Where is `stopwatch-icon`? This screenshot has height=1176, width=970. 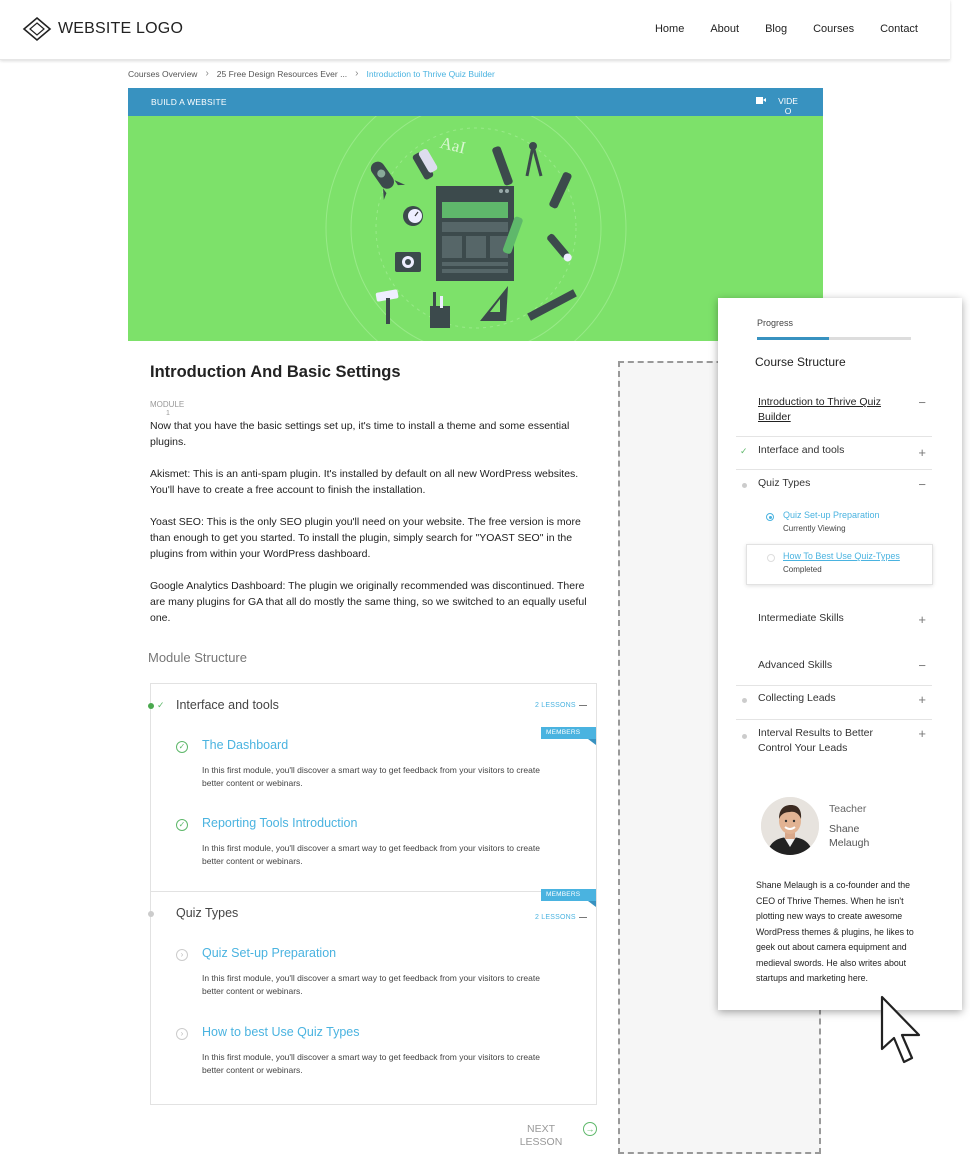
stopwatch-icon is located at coordinates (413, 216).